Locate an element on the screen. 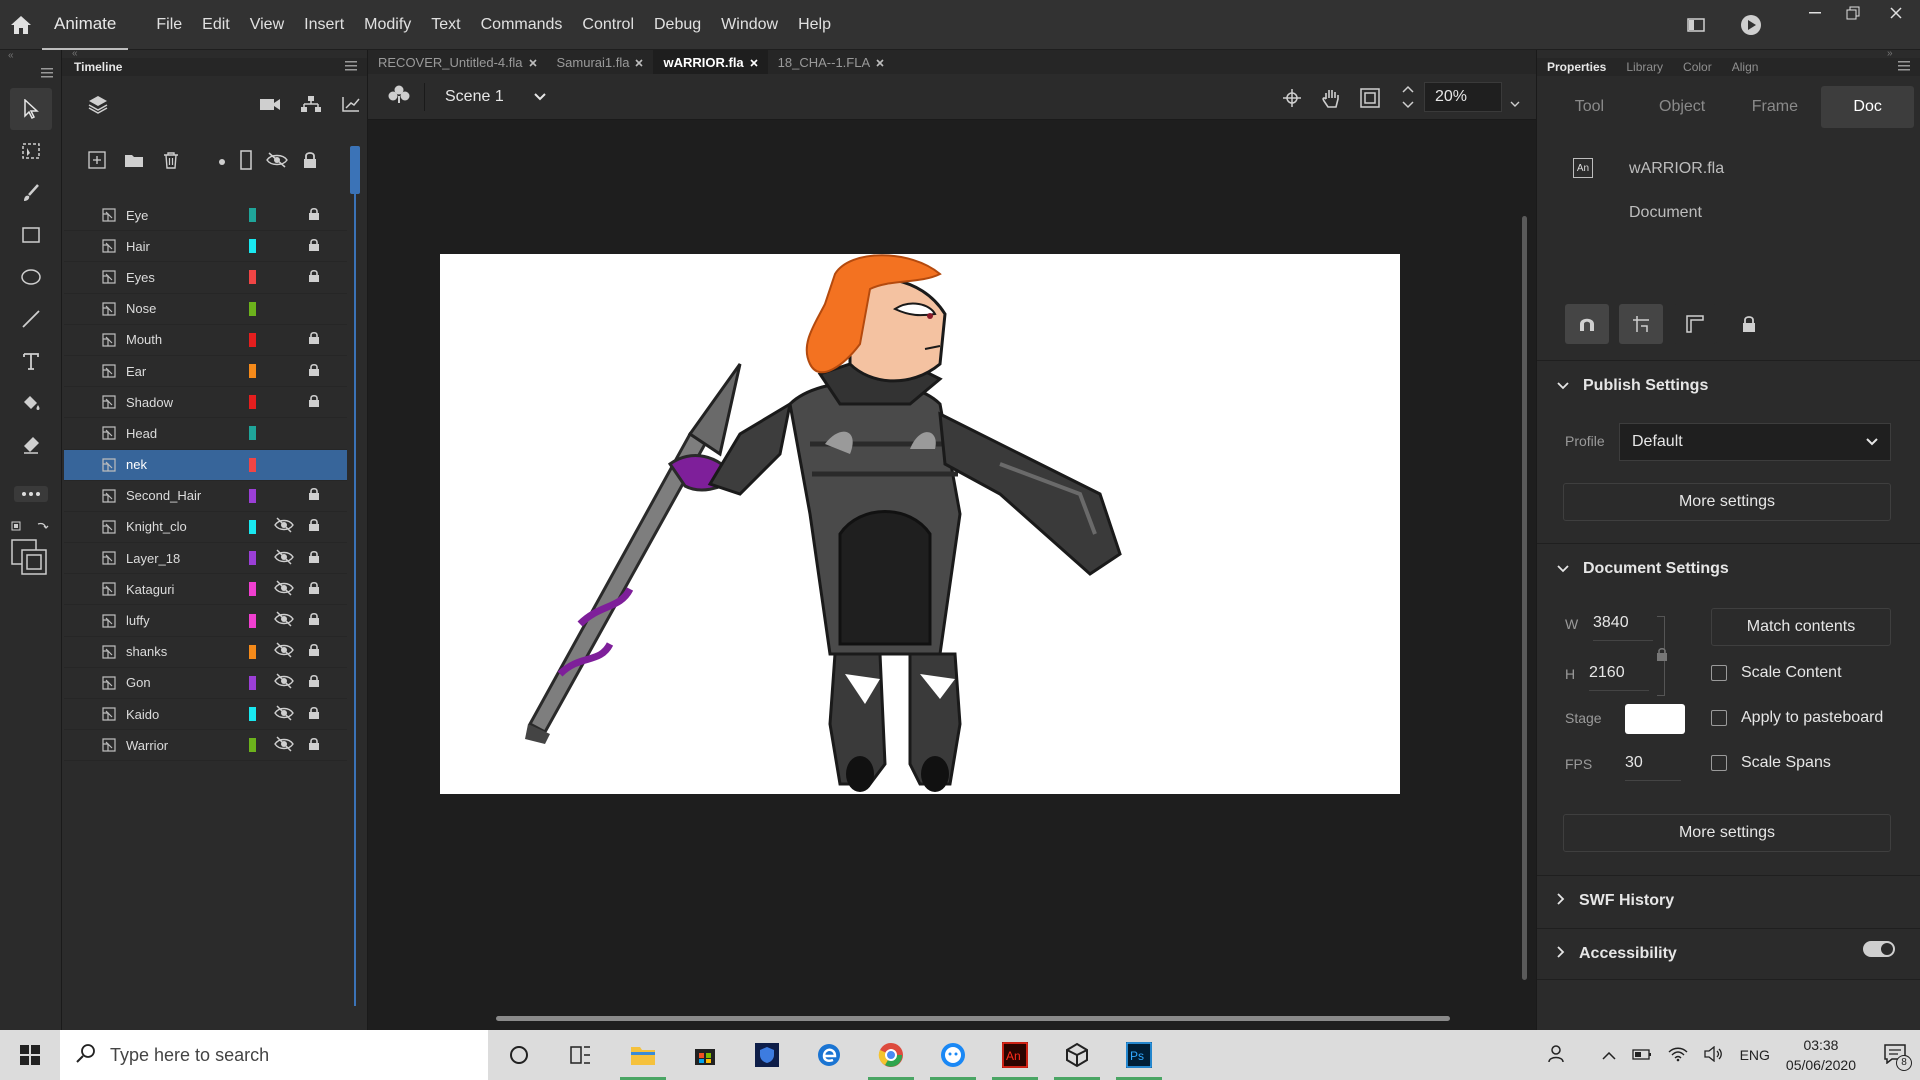 This screenshot has height=1080, width=1920. snap-icon is located at coordinates (1587, 324).